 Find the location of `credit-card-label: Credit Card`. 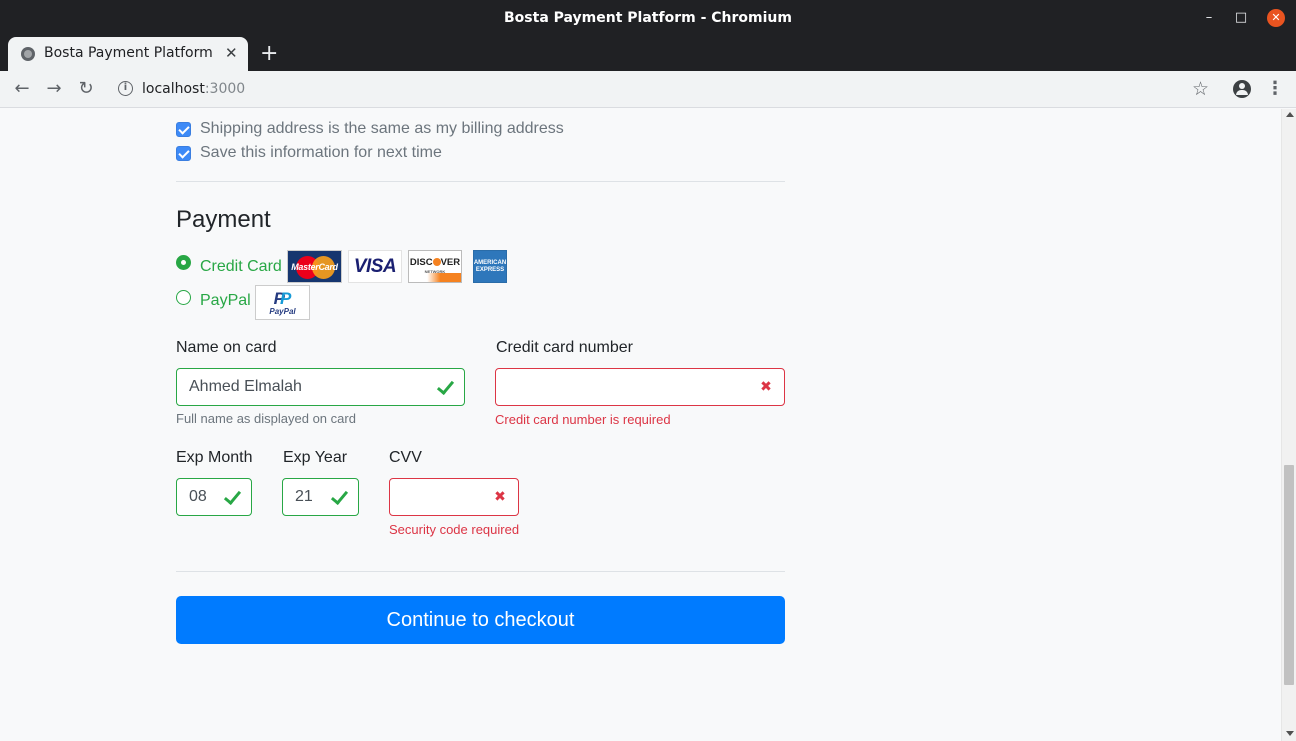

credit-card-label: Credit Card is located at coordinates (241, 267).